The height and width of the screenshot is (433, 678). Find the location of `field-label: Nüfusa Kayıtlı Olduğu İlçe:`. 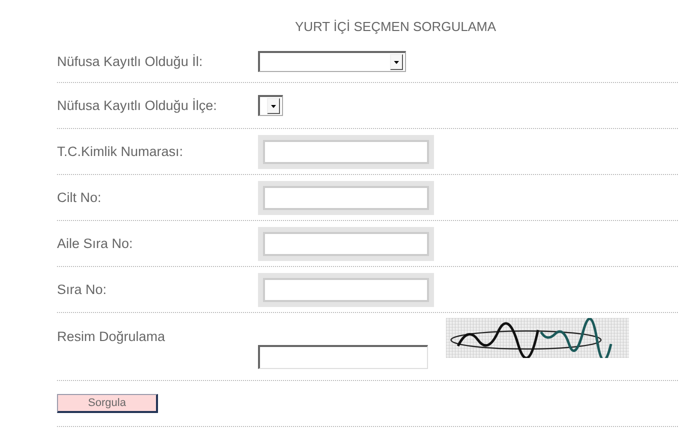

field-label: Nüfusa Kayıtlı Olduğu İlçe: is located at coordinates (137, 105).